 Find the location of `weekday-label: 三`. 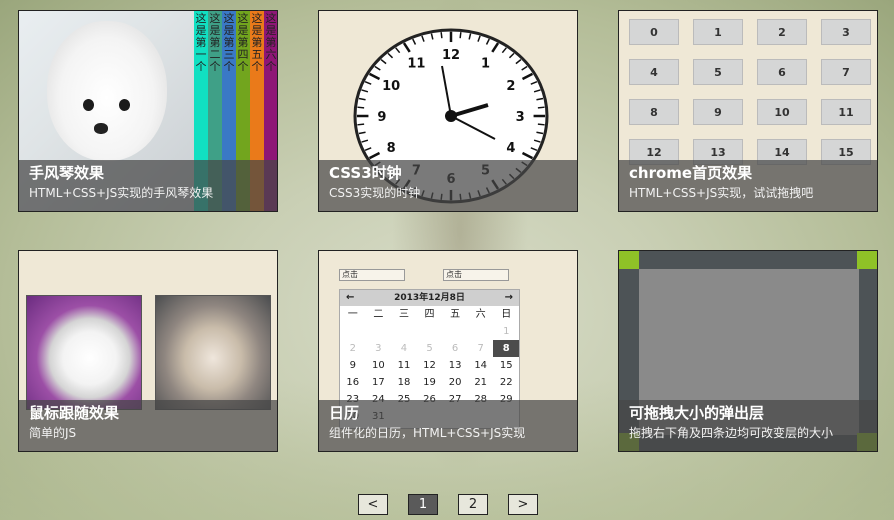

weekday-label: 三 is located at coordinates (403, 314).